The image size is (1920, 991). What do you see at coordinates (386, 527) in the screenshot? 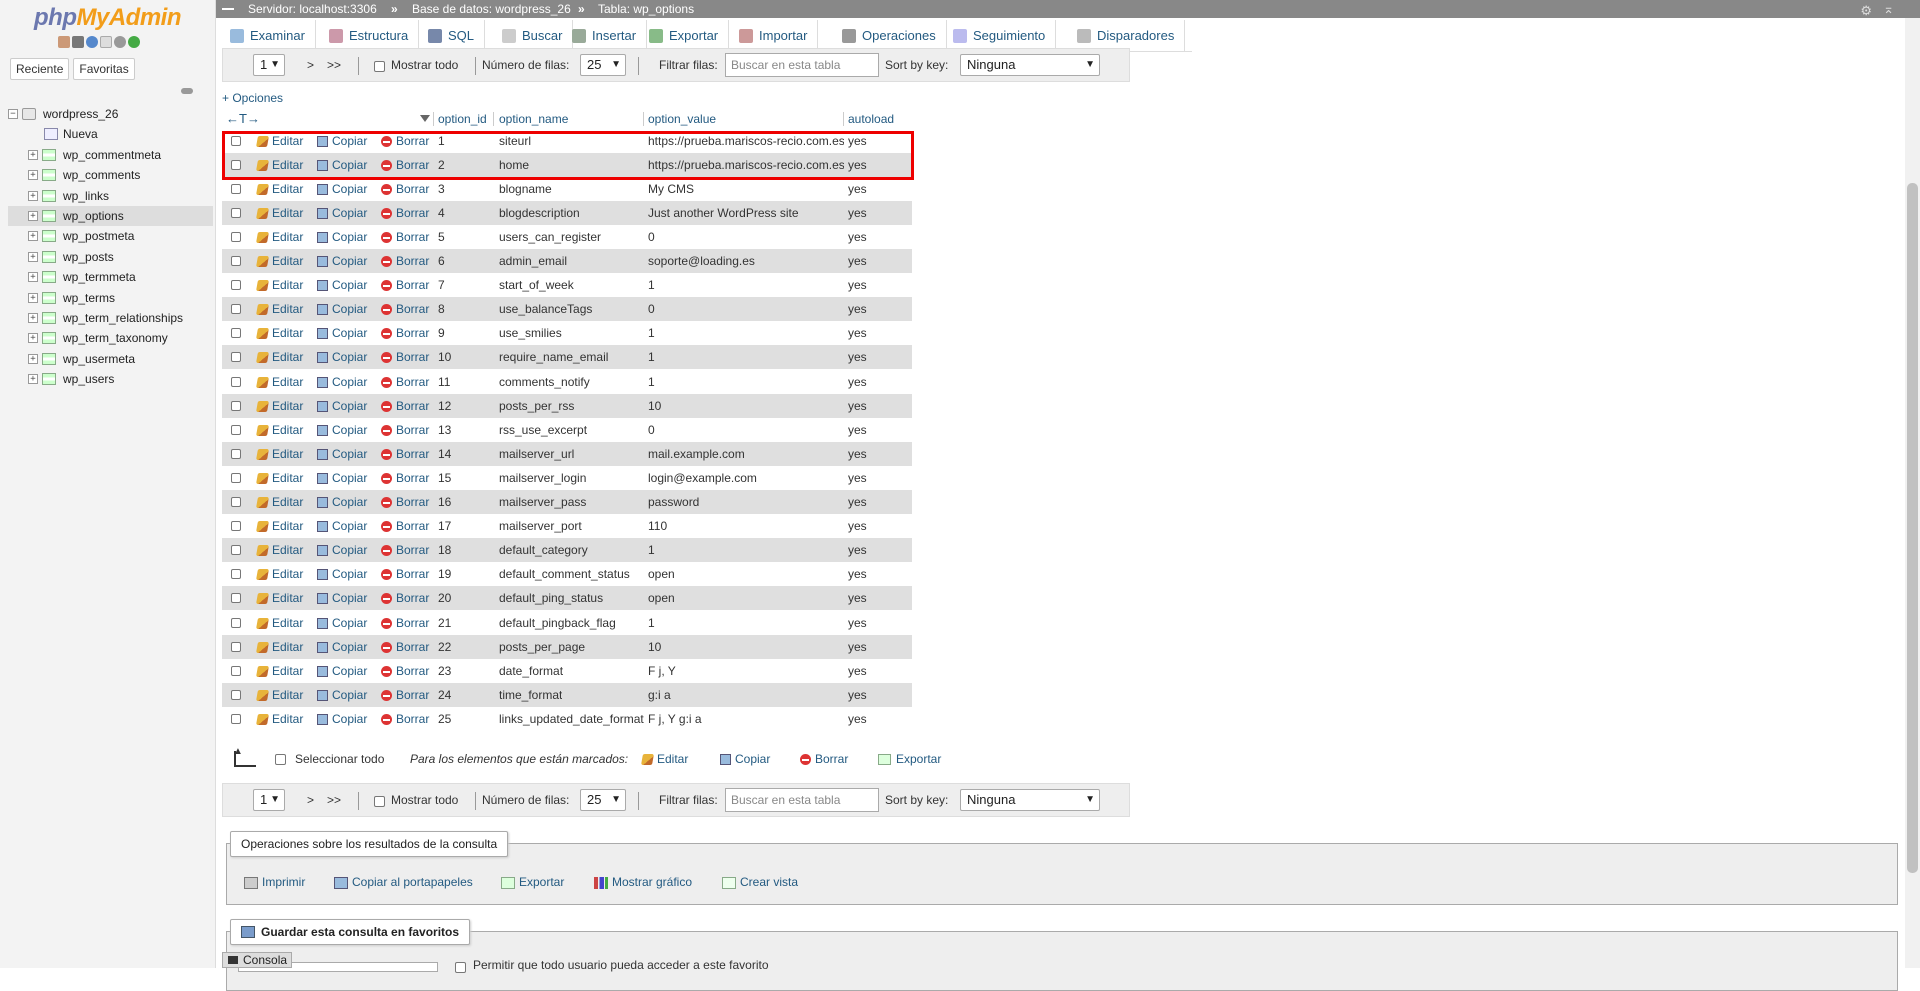
I see `delete-icon` at bounding box center [386, 527].